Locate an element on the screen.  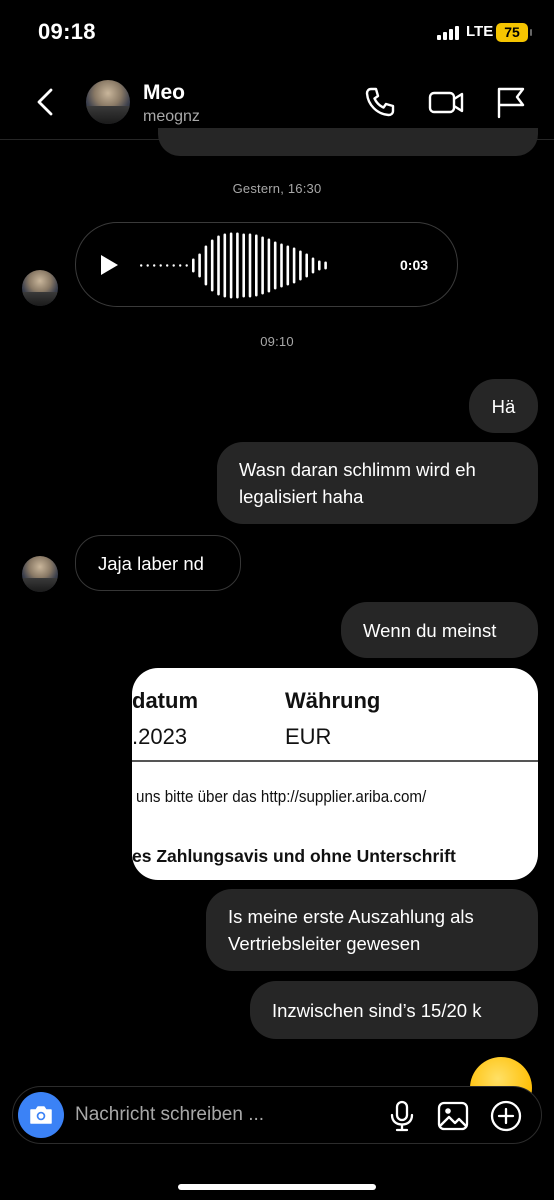
message-text: Wenn du meinst is located at coordinates (430, 630).